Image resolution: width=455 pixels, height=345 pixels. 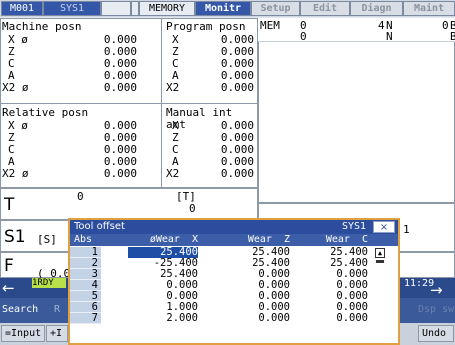 I want to click on add-input-button: +I, so click(x=57, y=333).